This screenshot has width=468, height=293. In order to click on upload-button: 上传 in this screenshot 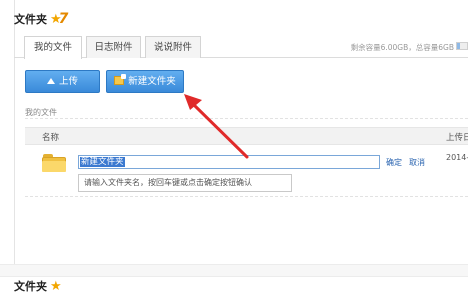, I will do `click(62, 81)`.